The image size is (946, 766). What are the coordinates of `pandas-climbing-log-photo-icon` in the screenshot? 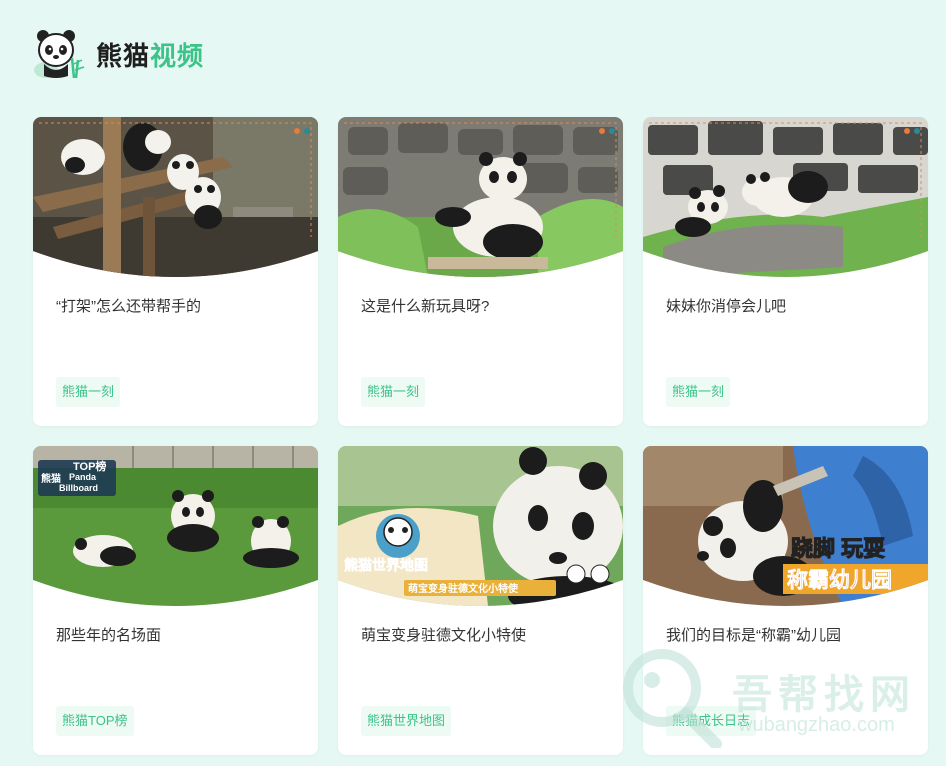 It's located at (175, 197).